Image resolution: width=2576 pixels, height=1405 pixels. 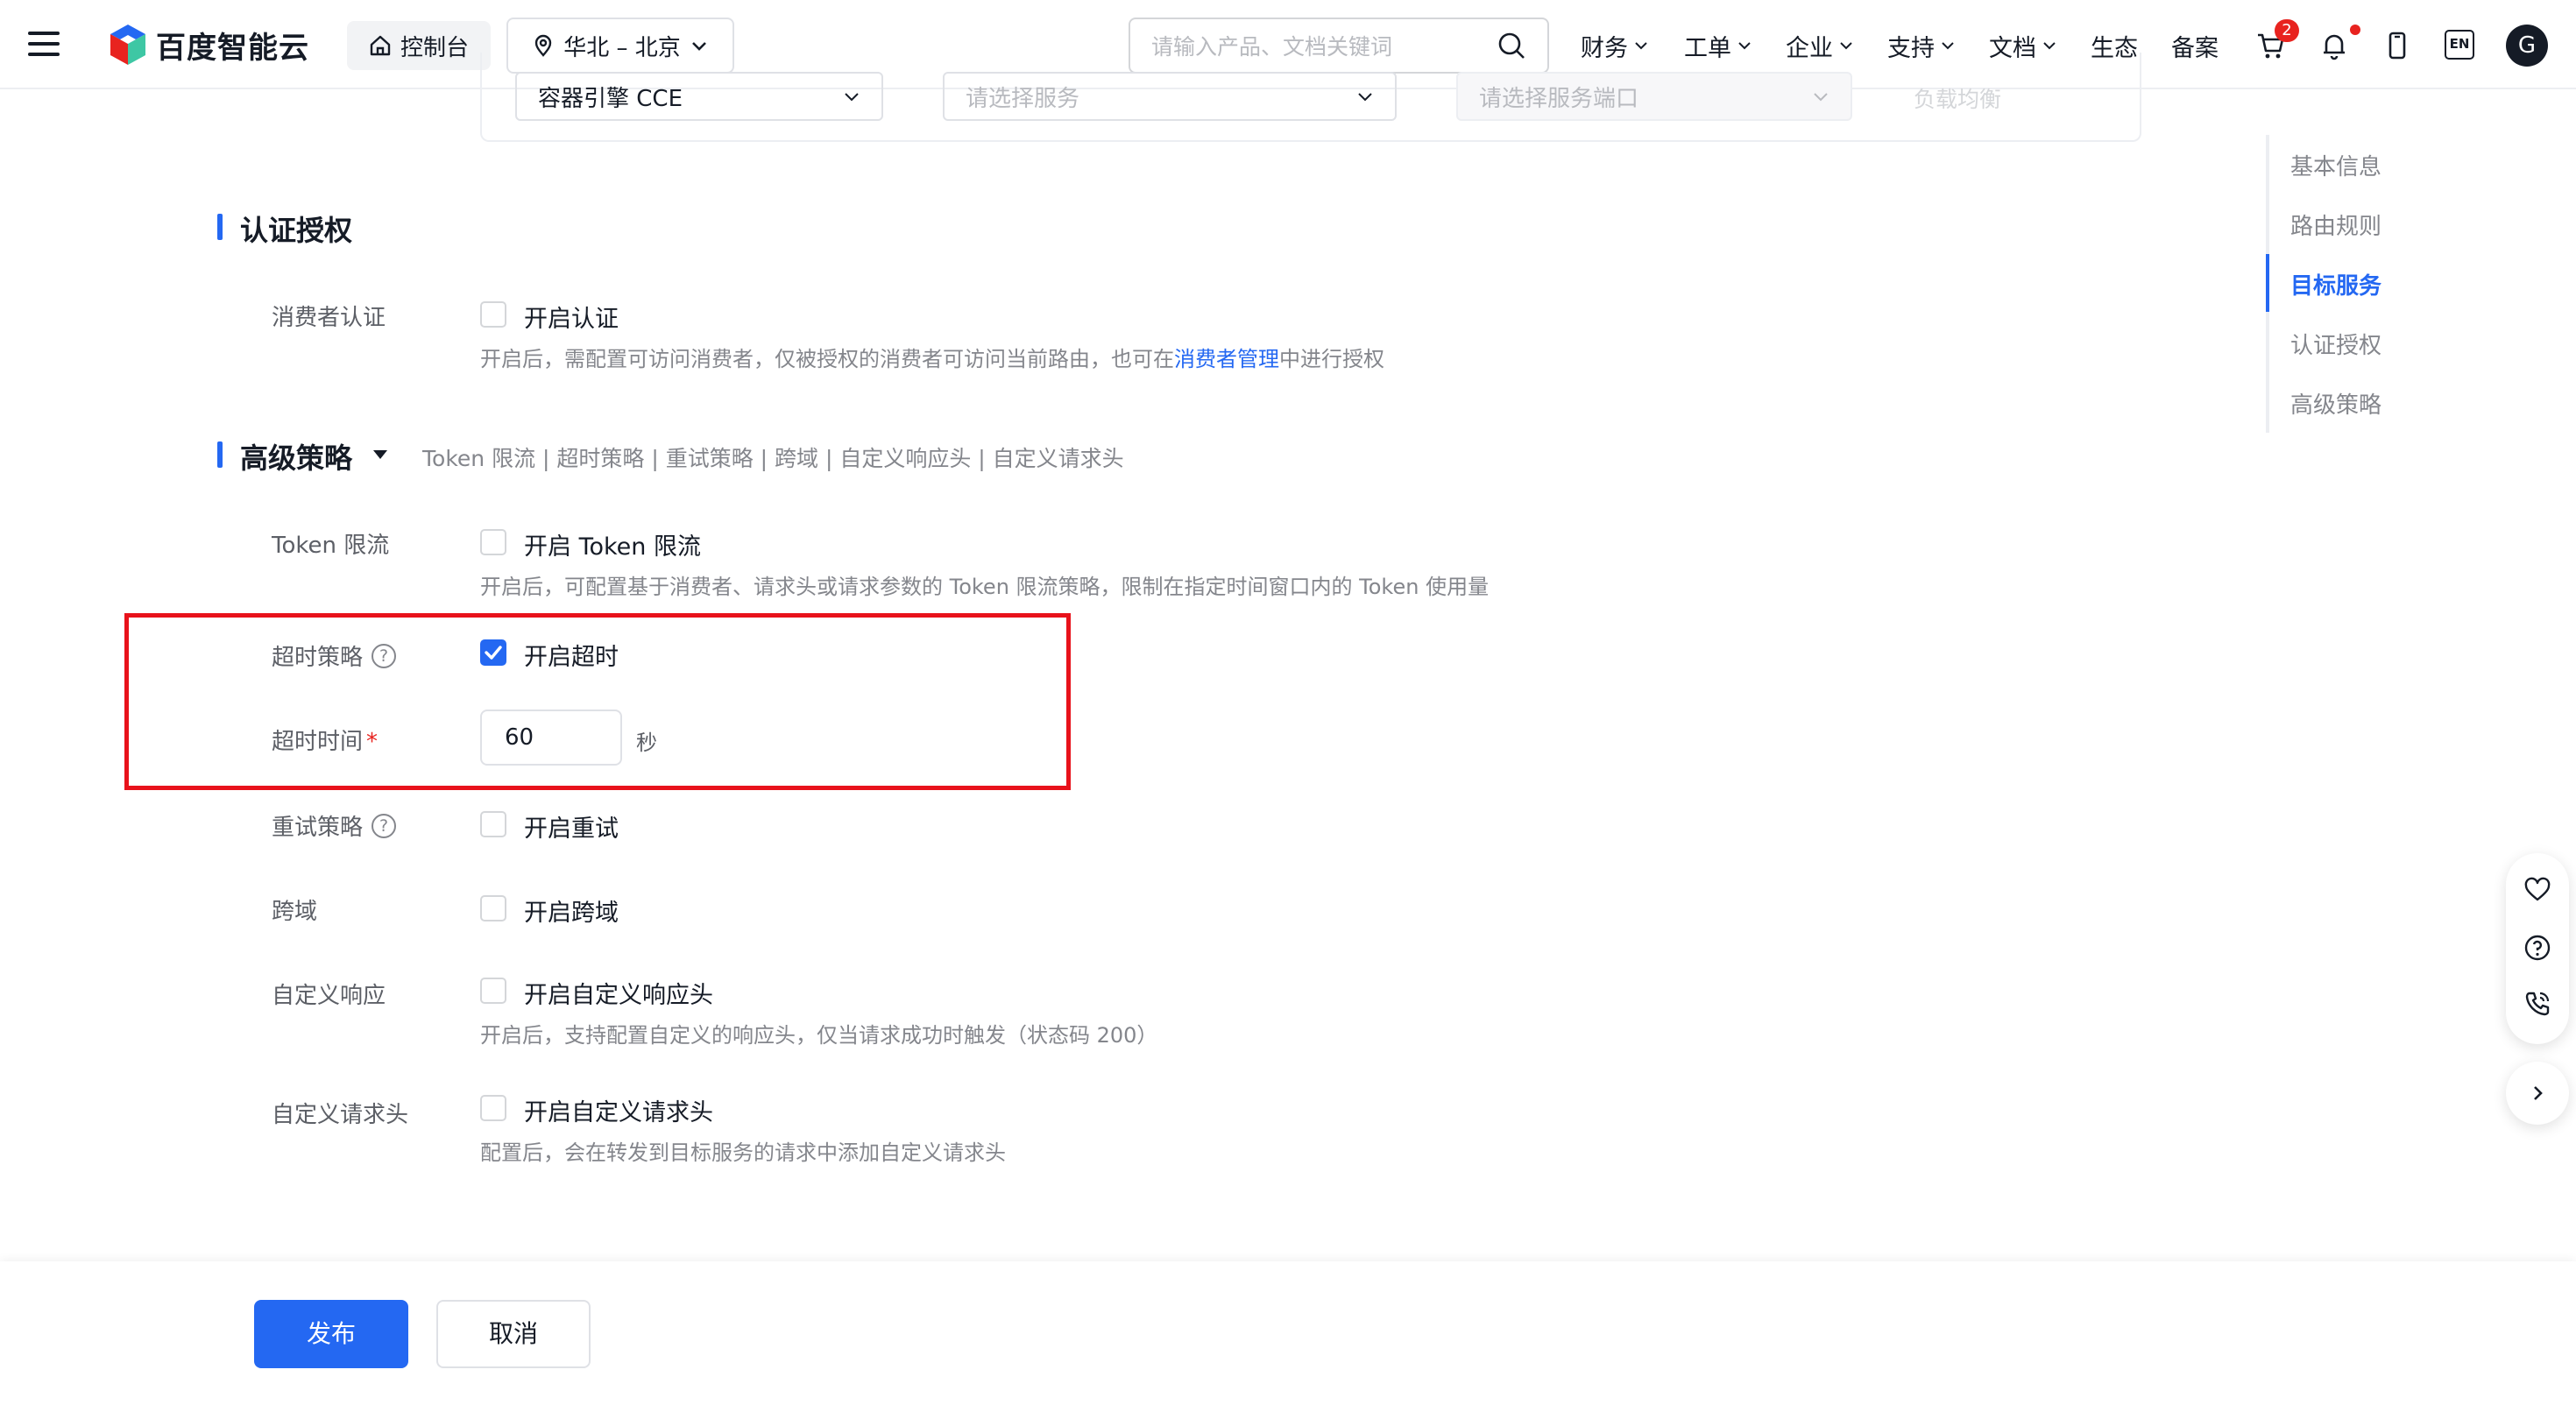 What do you see at coordinates (493, 1108) in the screenshot?
I see `custom-request-header-checkbox` at bounding box center [493, 1108].